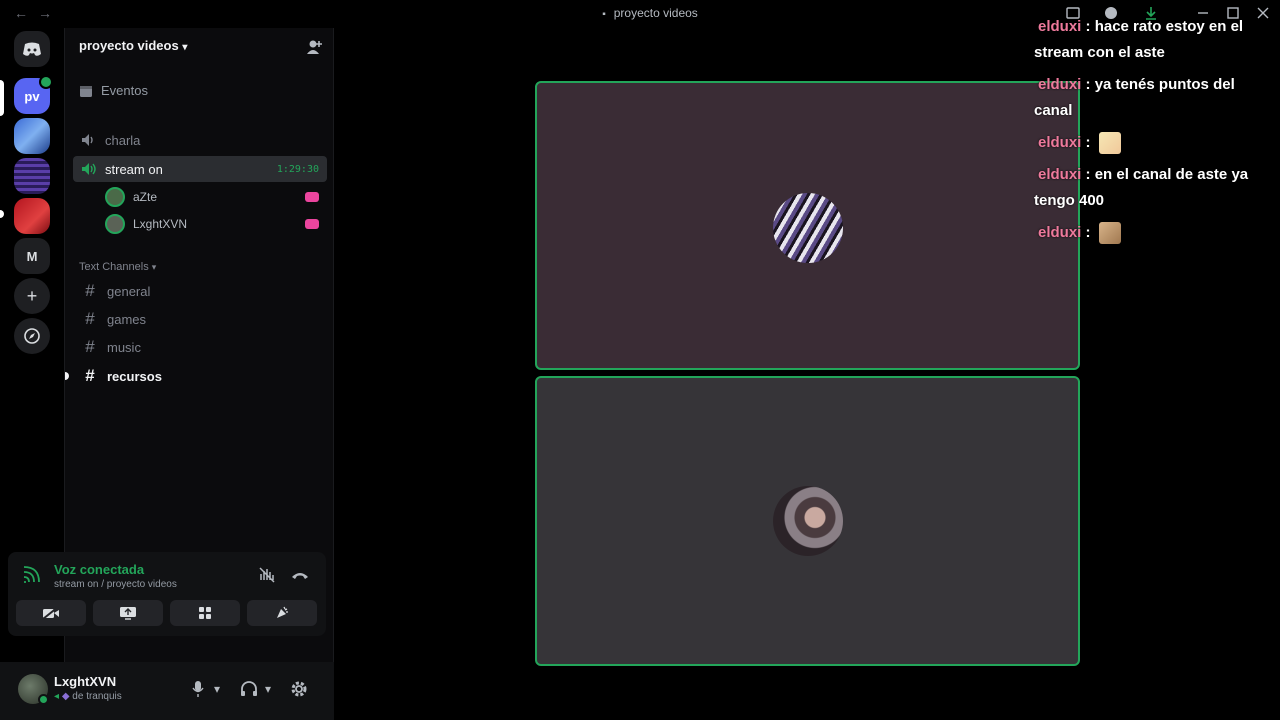 This screenshot has height=720, width=1280. What do you see at coordinates (1134, 97) in the screenshot?
I see `chat-message: elduxi : ya tenés puntos del canal` at bounding box center [1134, 97].